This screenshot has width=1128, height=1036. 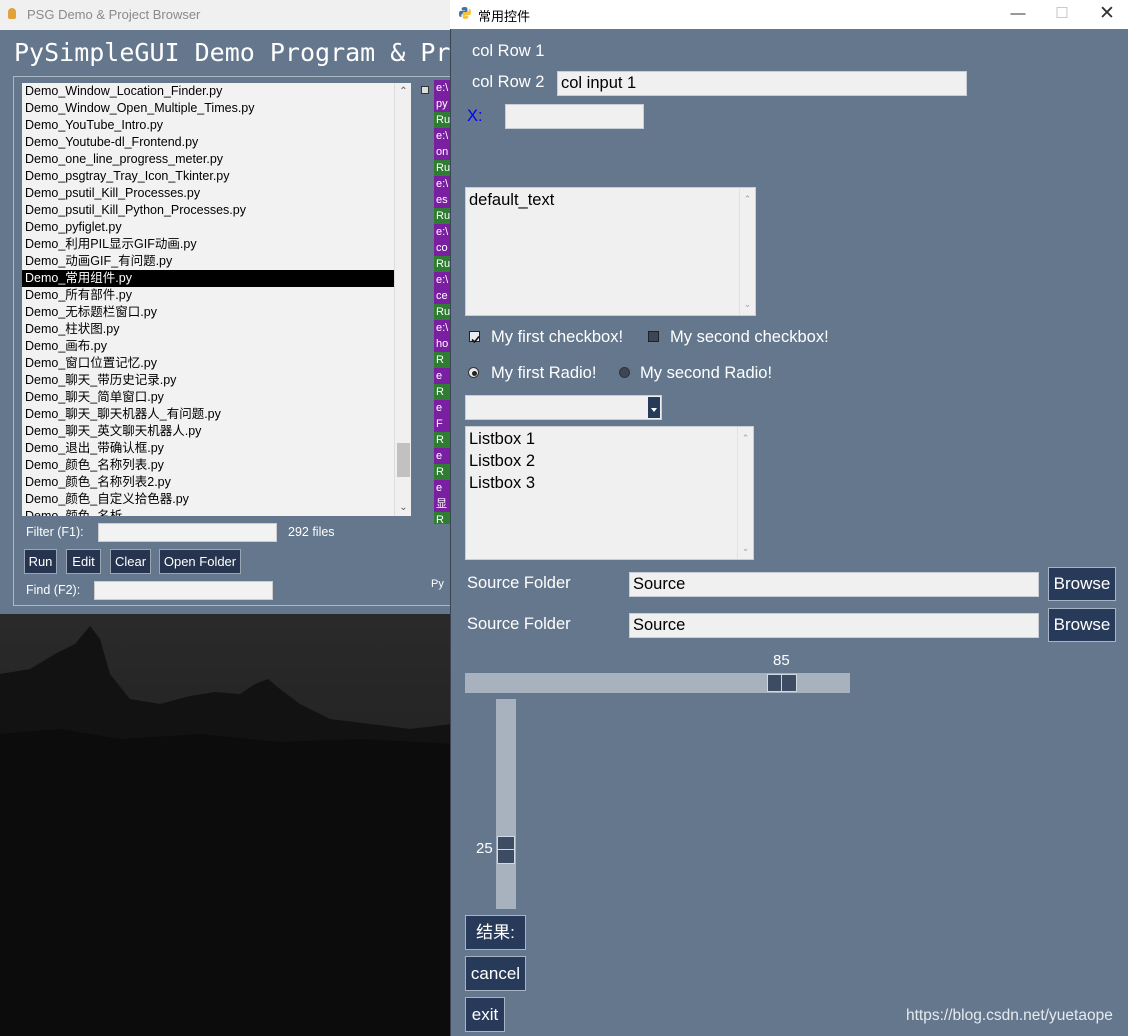 What do you see at coordinates (1062, 14) in the screenshot?
I see `maximize-icon: ☐` at bounding box center [1062, 14].